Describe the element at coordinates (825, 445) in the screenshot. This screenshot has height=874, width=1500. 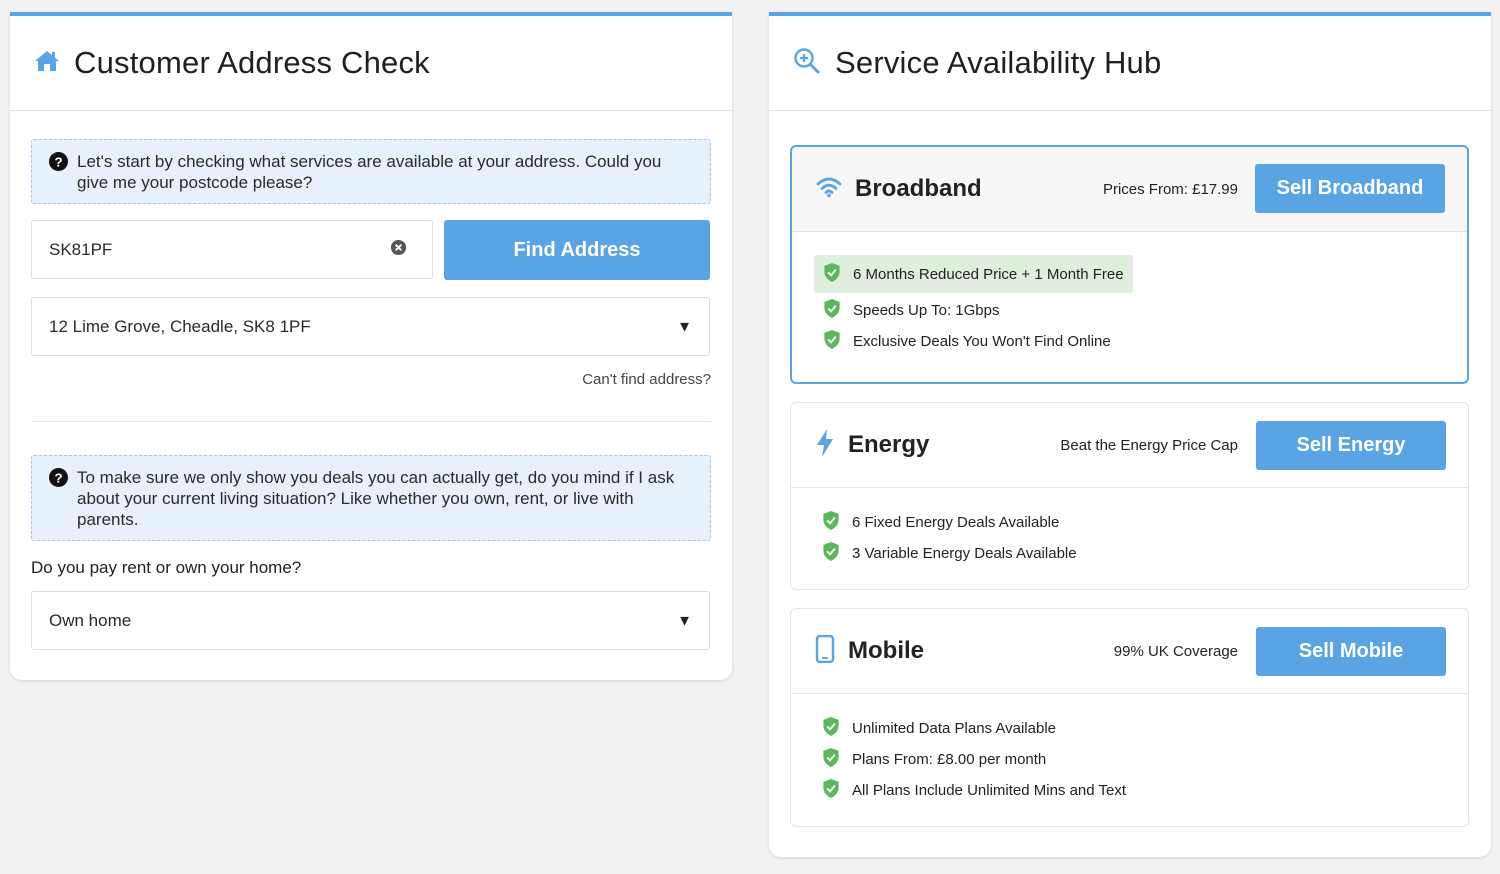
I see `lightning-icon` at that location.